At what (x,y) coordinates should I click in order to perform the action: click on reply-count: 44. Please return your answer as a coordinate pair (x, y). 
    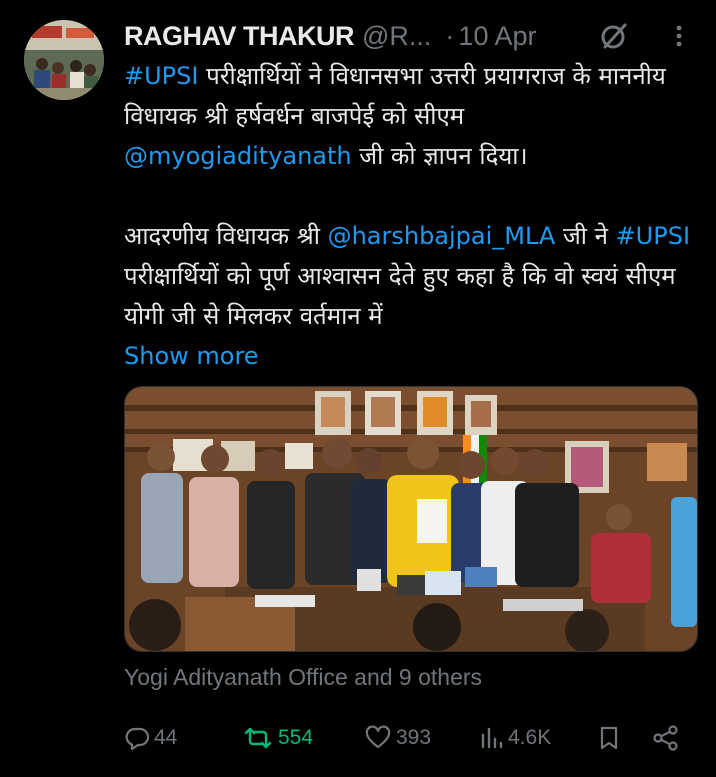
    Looking at the image, I should click on (166, 737).